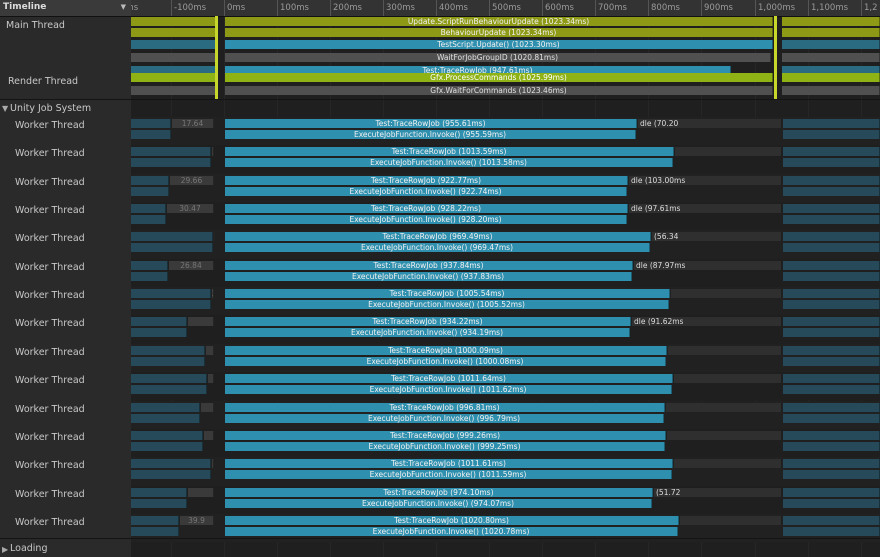  What do you see at coordinates (499, 44) in the screenshot?
I see `test-script-update-bar: TestScript.Update() (1023.30ms)` at bounding box center [499, 44].